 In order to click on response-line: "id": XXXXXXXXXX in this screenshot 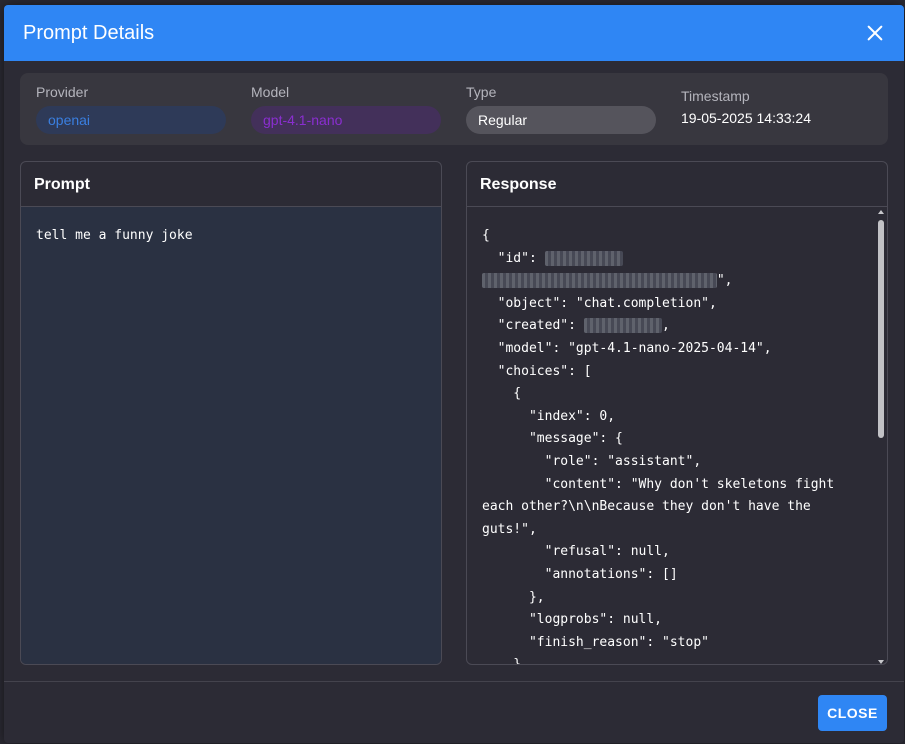, I will do `click(670, 259)`.